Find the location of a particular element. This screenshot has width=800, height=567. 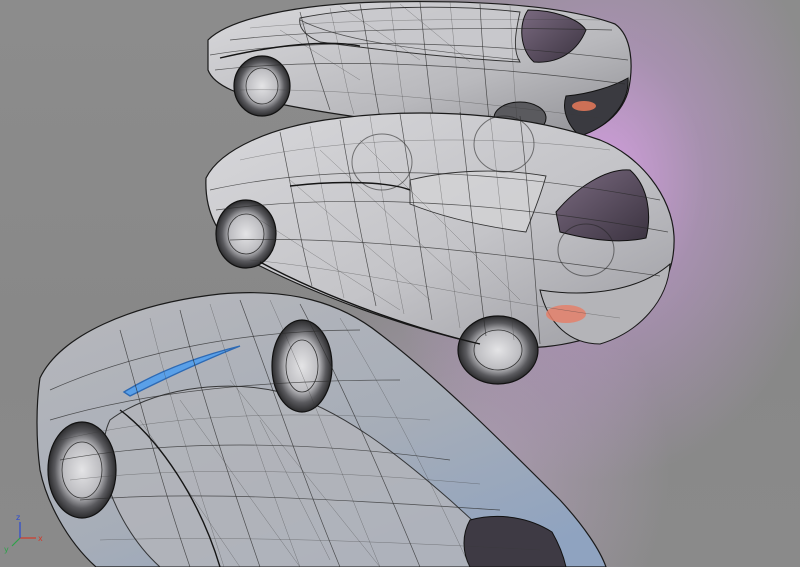

axis-gizmo-z-label: z is located at coordinates (18, 517).